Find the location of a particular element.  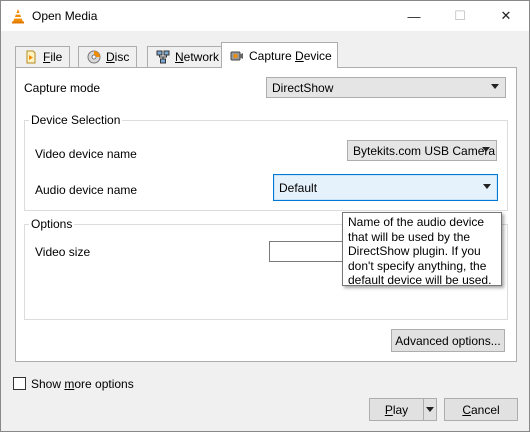

capture-mode-value: DirectShow is located at coordinates (303, 87).